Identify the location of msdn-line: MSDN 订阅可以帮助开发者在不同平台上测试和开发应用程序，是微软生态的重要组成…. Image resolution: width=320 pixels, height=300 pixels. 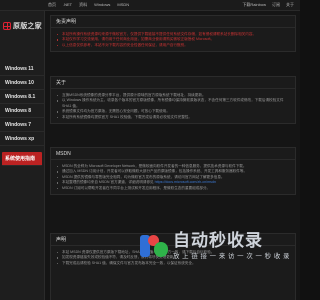
(173, 188).